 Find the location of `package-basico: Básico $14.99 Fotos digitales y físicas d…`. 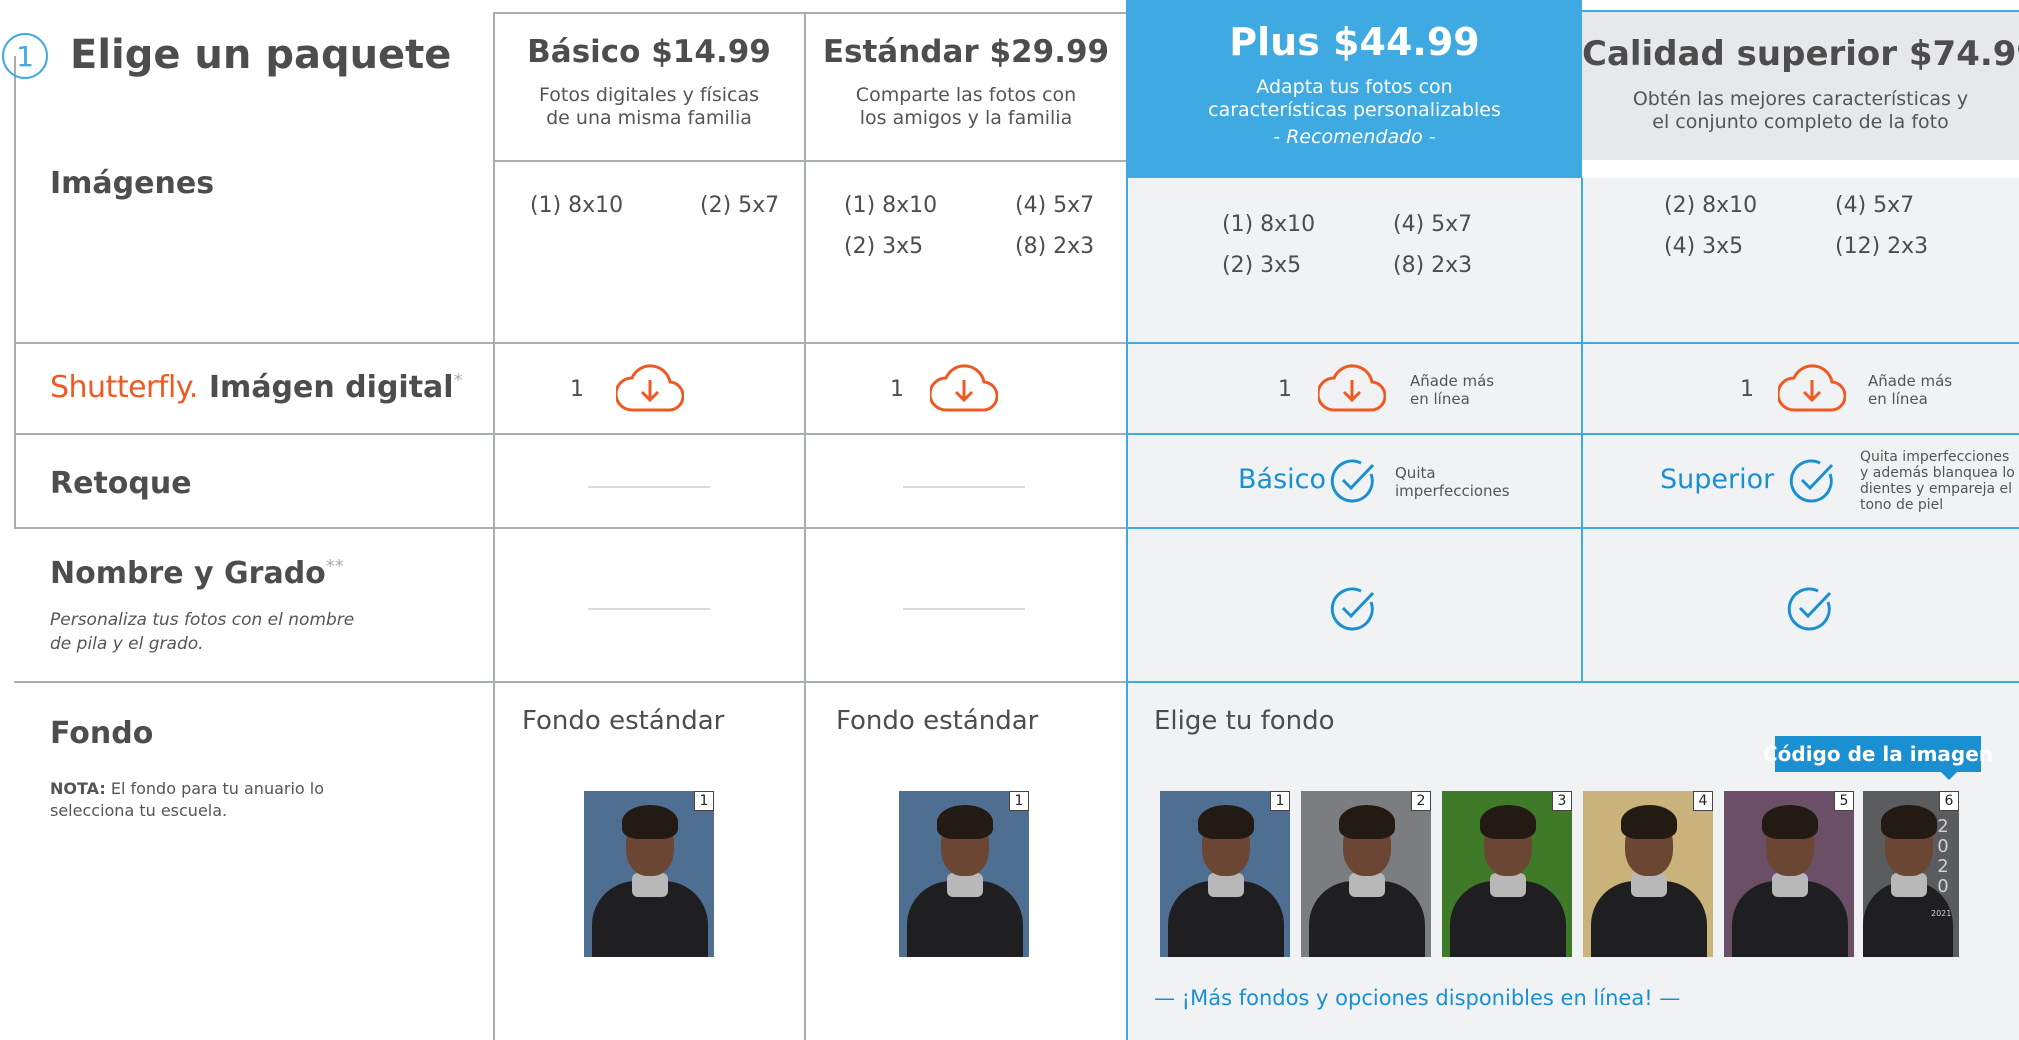

package-basico: Básico $14.99 Fotos digitales y físicas d… is located at coordinates (649, 82).